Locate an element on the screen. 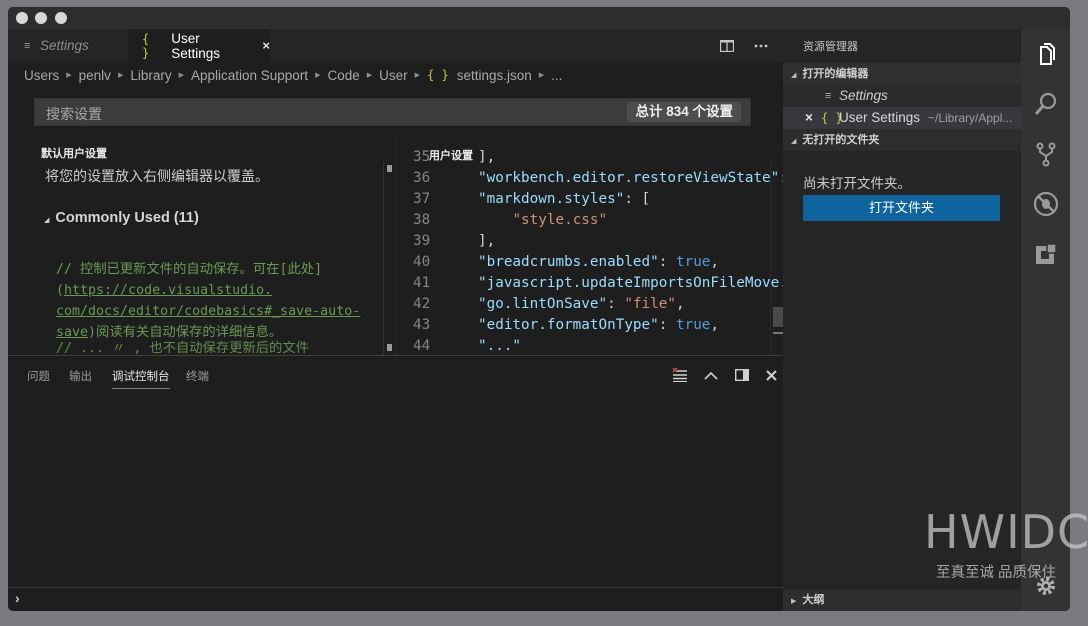  comment-line: // 控制已更新文件的自动保存。可在[此处] is located at coordinates (223, 269).